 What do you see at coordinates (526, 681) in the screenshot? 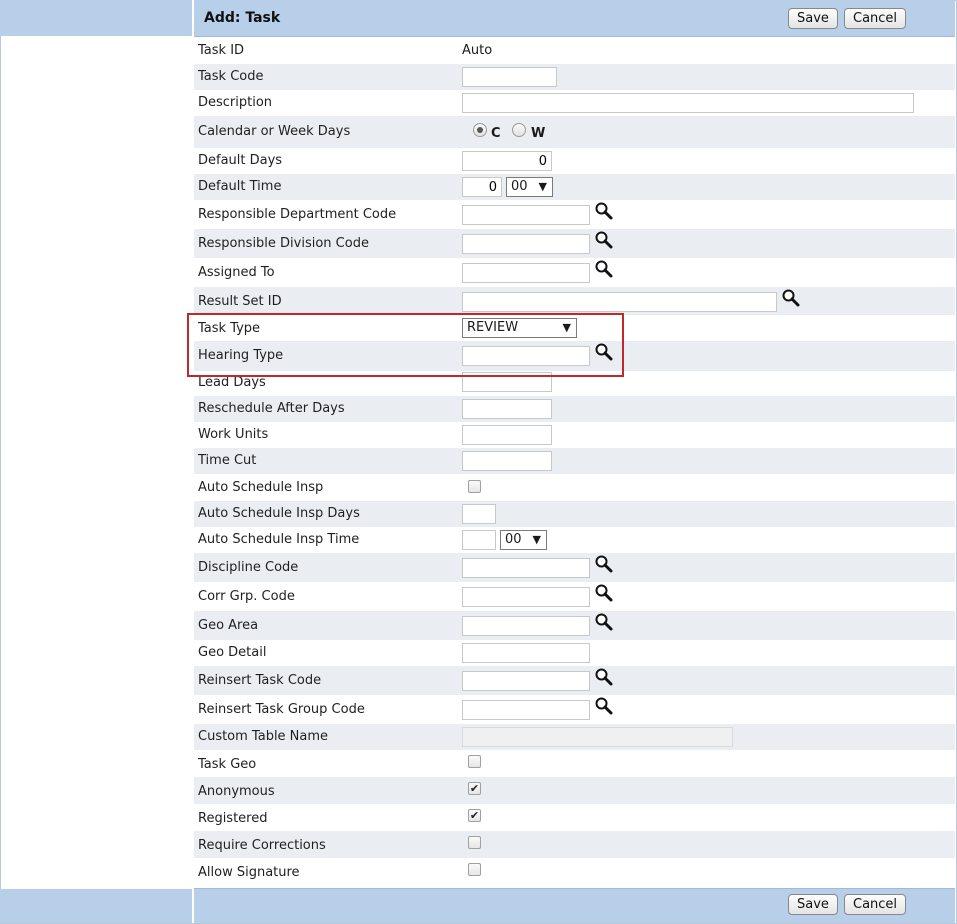
I see `reinsert-task-code-input` at bounding box center [526, 681].